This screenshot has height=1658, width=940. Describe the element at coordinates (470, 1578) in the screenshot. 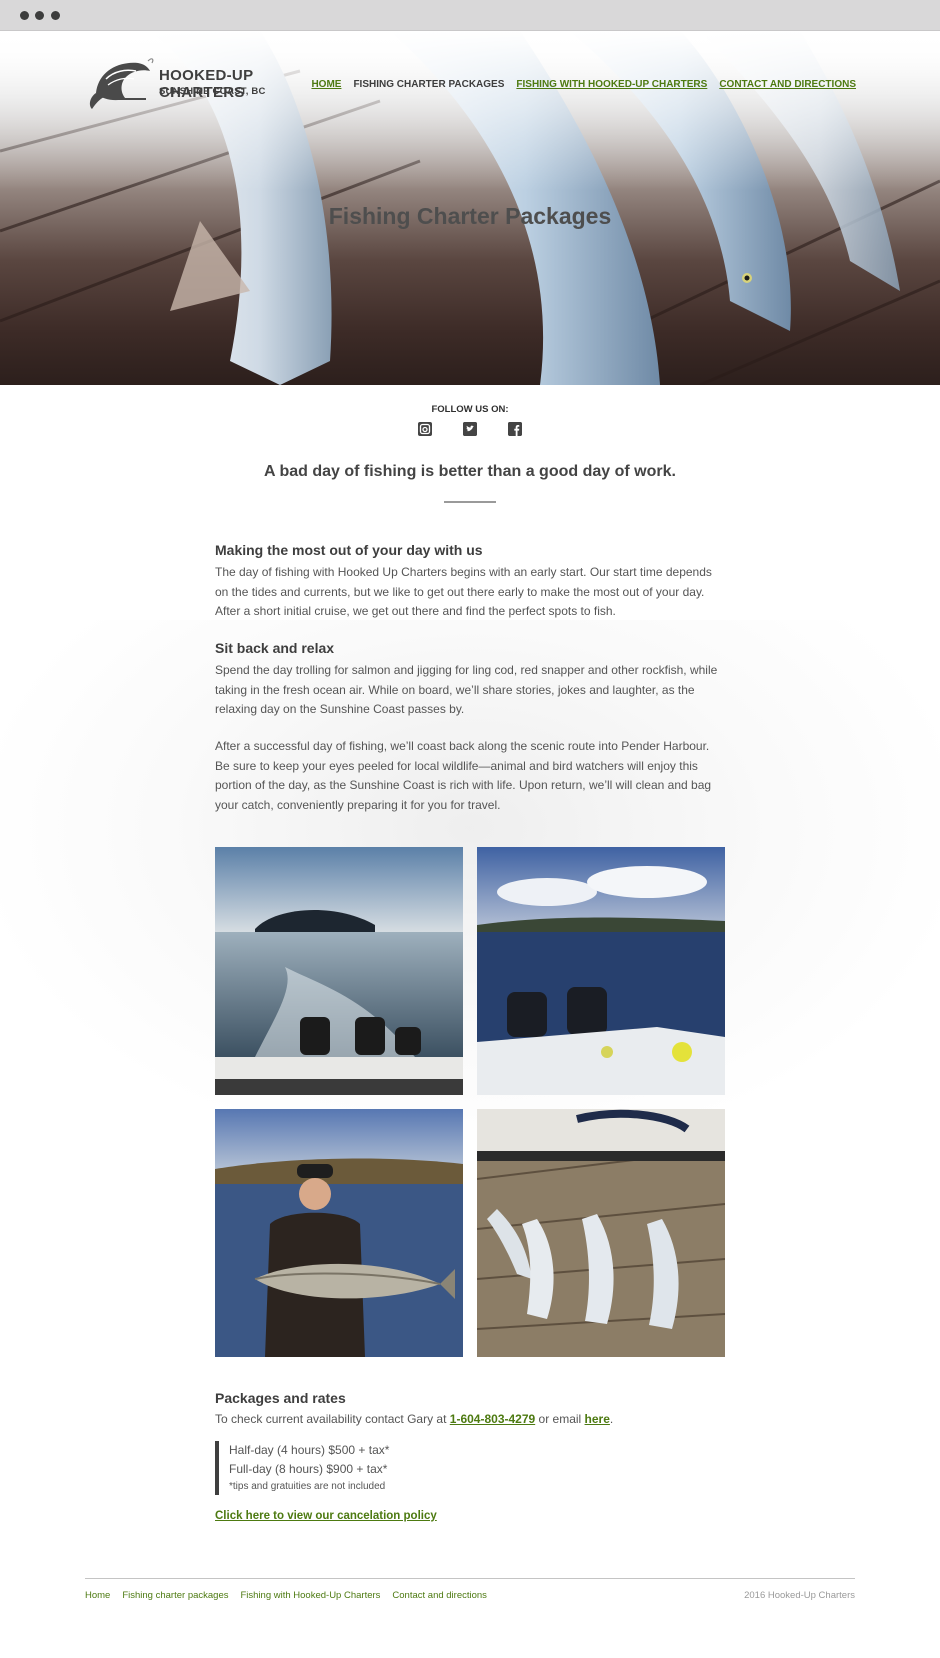

I see `footer-divider` at that location.